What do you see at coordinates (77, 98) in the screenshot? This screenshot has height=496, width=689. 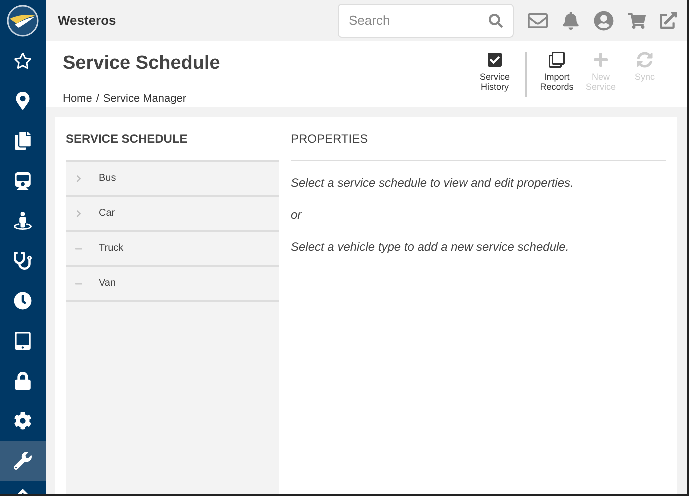 I see `breadcrumb-link: Home` at bounding box center [77, 98].